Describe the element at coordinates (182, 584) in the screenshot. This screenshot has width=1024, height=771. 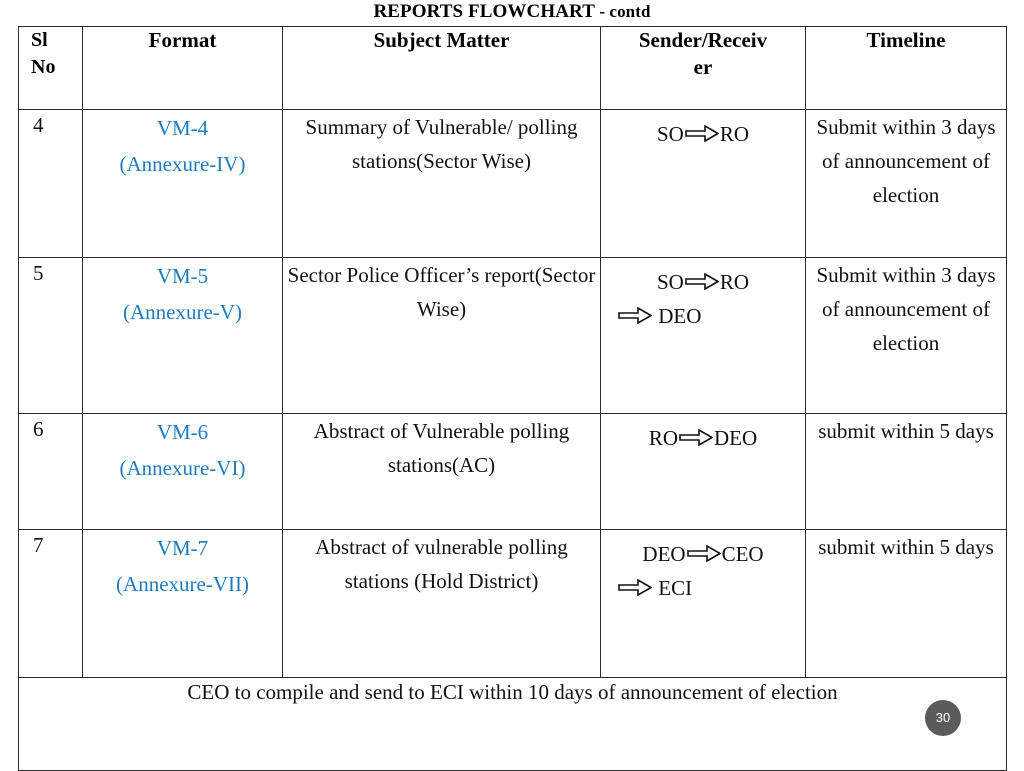
I see `format-annexure: (Annexure-VII)` at that location.